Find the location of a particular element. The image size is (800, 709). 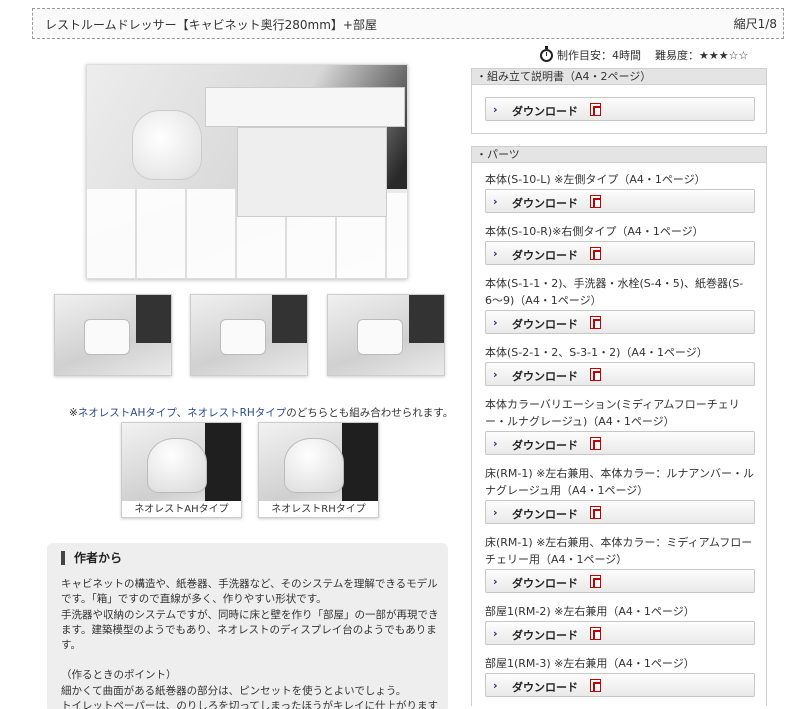

scale-label: 縮尺1/8 is located at coordinates (755, 24).